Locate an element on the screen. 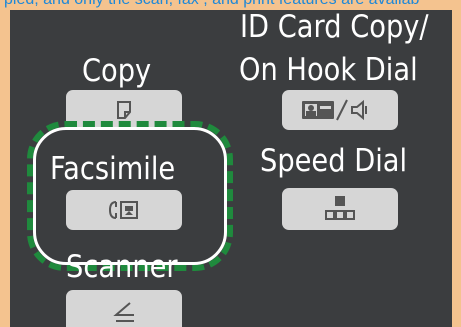 This screenshot has height=327, width=461. facsimile-icon is located at coordinates (124, 210).